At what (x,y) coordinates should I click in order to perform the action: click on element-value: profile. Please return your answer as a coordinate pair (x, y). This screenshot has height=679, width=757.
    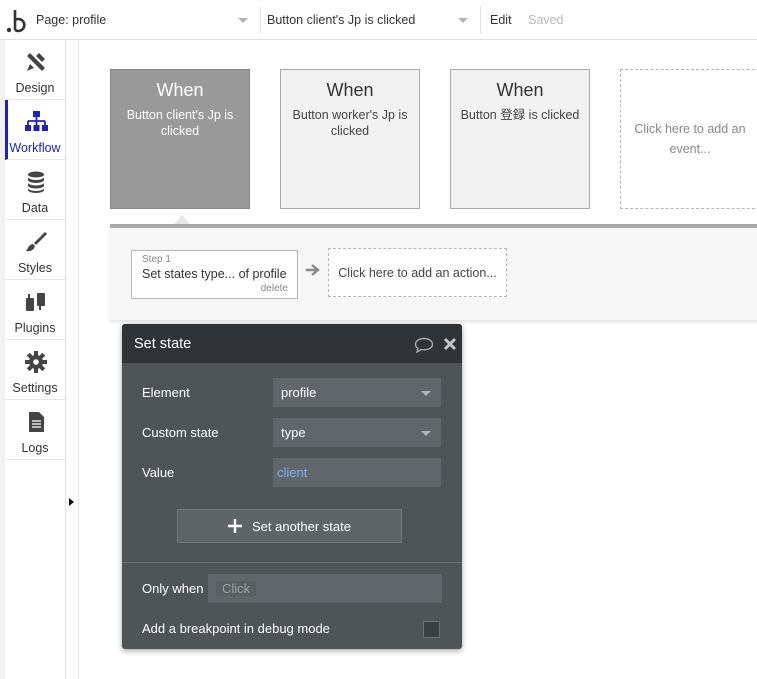
    Looking at the image, I should click on (299, 392).